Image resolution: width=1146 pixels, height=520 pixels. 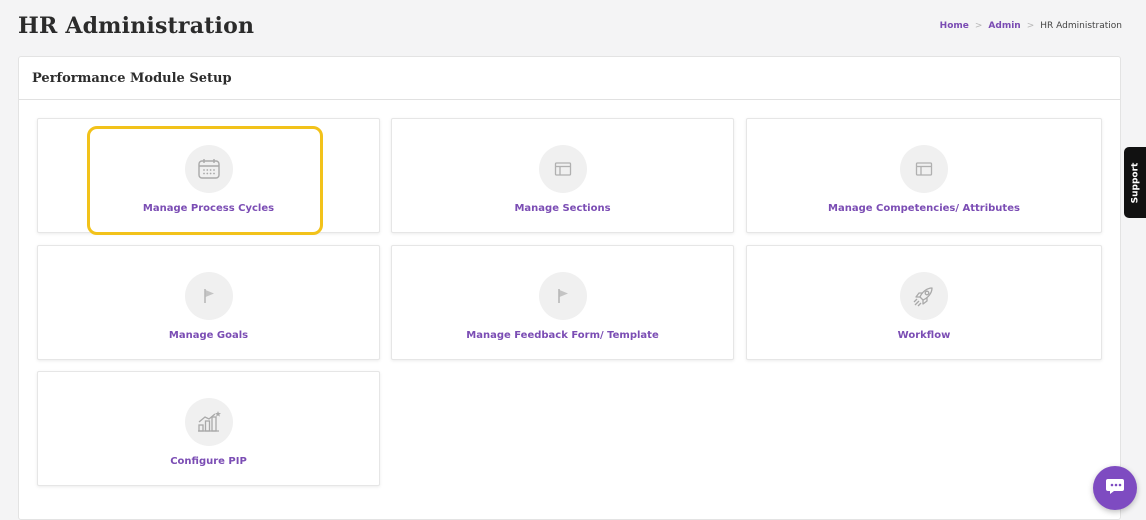 What do you see at coordinates (924, 296) in the screenshot?
I see `rocket-icon` at bounding box center [924, 296].